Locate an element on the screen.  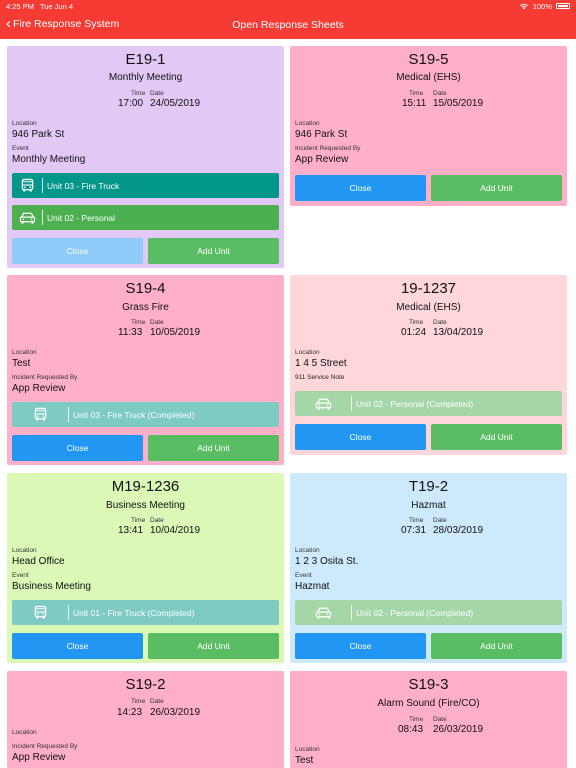
event-value: Hazmat is located at coordinates (312, 586).